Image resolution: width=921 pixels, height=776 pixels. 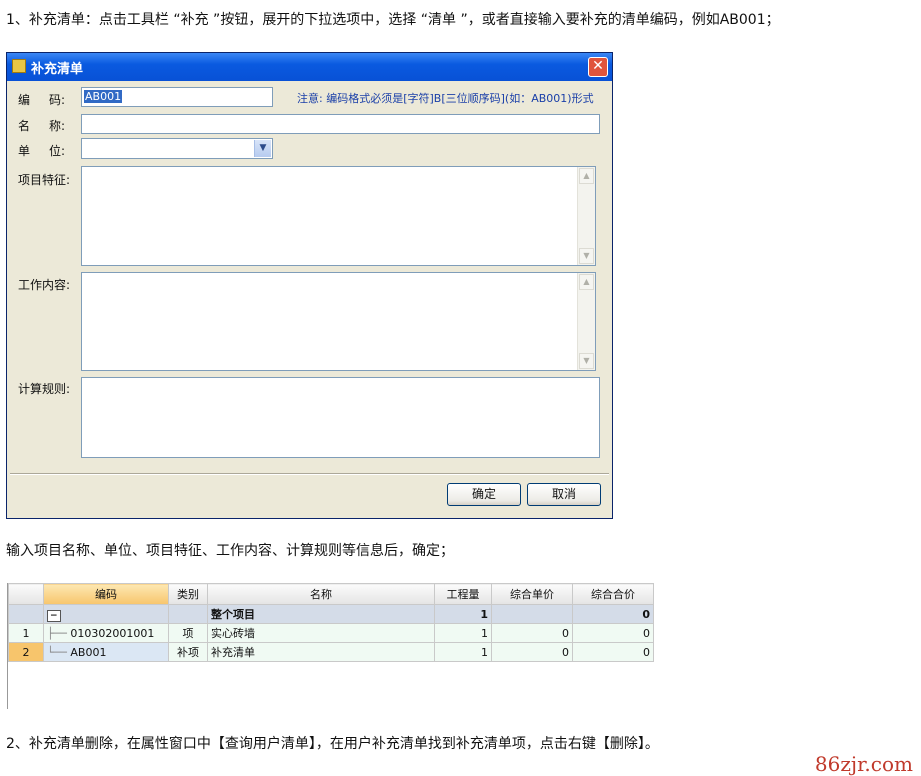 I want to click on code-input: AB001, so click(x=177, y=97).